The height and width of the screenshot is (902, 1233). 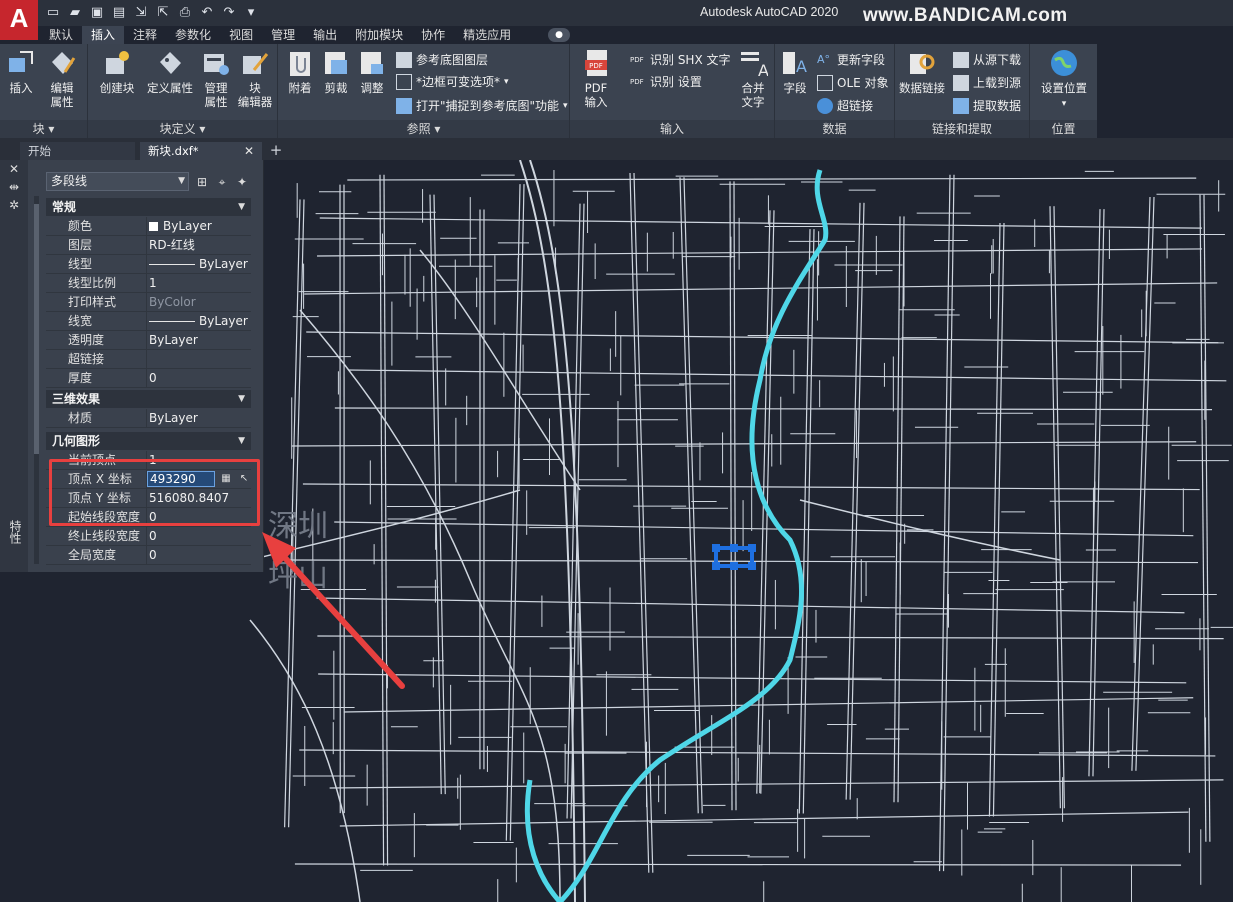 I want to click on save-icon: ▣, so click(x=97, y=13).